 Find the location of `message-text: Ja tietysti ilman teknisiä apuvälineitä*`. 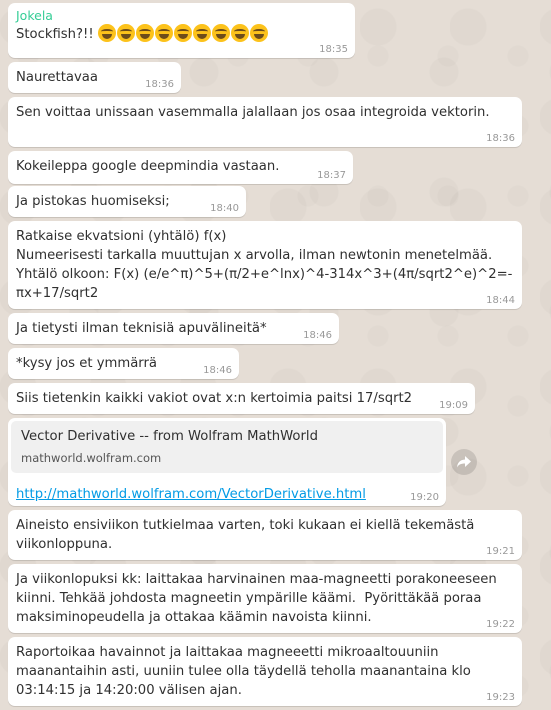

message-text: Ja tietysti ilman teknisiä apuvälineitä* is located at coordinates (141, 328).